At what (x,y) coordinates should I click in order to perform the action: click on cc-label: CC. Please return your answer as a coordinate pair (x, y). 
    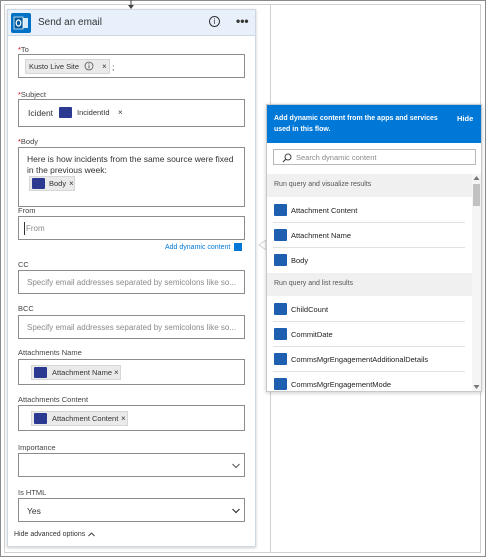
    Looking at the image, I should click on (23, 264).